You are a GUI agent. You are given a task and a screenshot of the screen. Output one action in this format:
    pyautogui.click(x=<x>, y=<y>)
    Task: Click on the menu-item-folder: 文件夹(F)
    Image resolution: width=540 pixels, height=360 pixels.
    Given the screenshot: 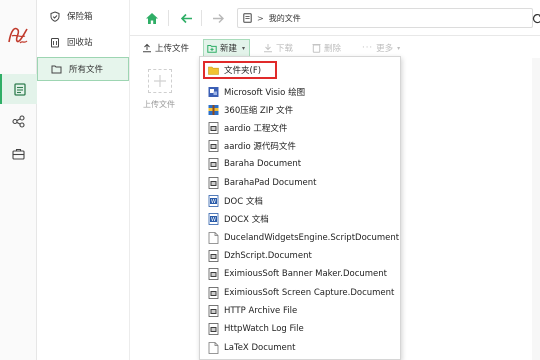 What is the action you would take?
    pyautogui.click(x=240, y=70)
    